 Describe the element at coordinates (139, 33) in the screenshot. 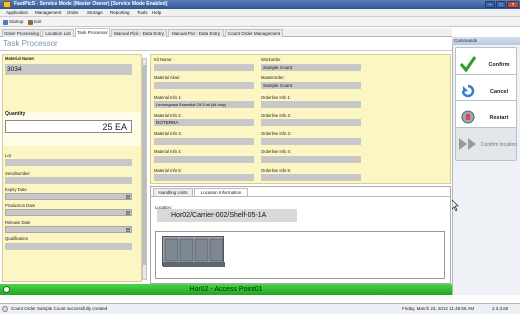

I see `tab-manual-pick: Manual Pick - Data Entry` at that location.